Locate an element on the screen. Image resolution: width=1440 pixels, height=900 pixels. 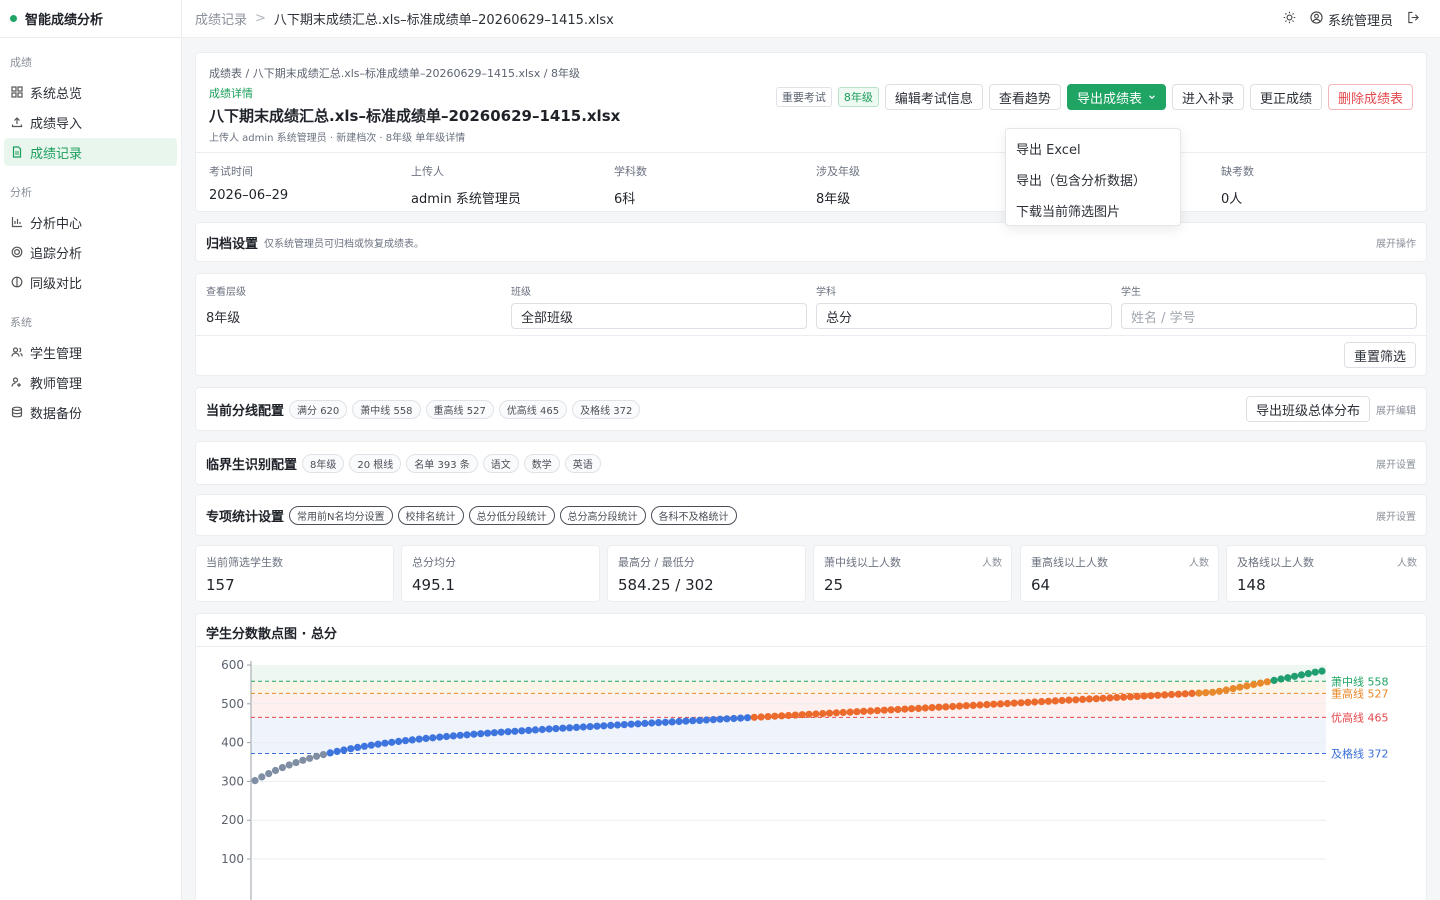
sidebar-item-students: 学生管理 is located at coordinates (90, 352).